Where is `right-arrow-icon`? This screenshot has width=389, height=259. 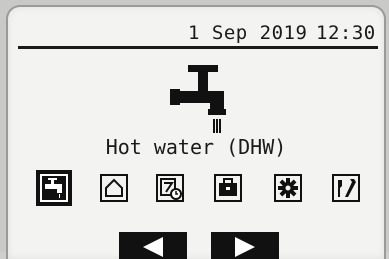
right-arrow-icon is located at coordinates (245, 247).